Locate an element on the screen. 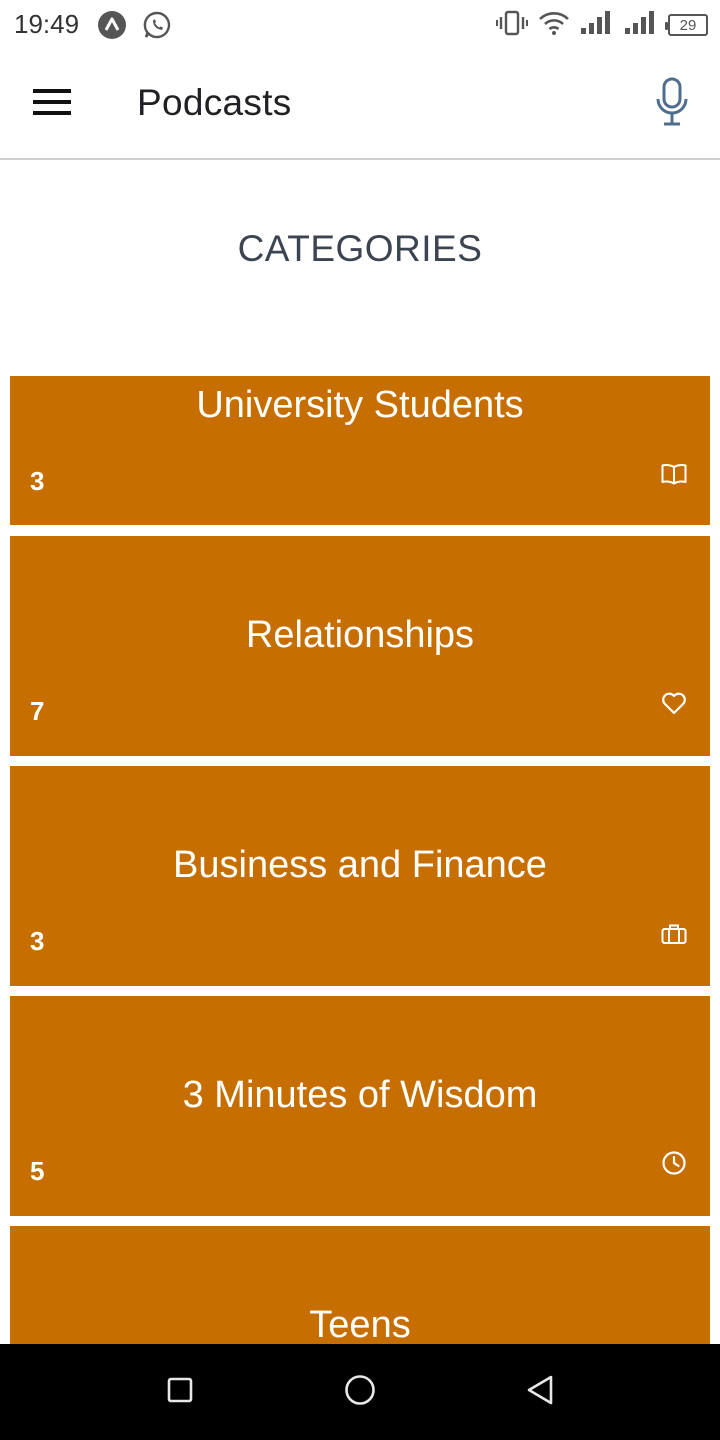 The image size is (720, 1440). category-card-university-students: University Students 3 is located at coordinates (360, 450).